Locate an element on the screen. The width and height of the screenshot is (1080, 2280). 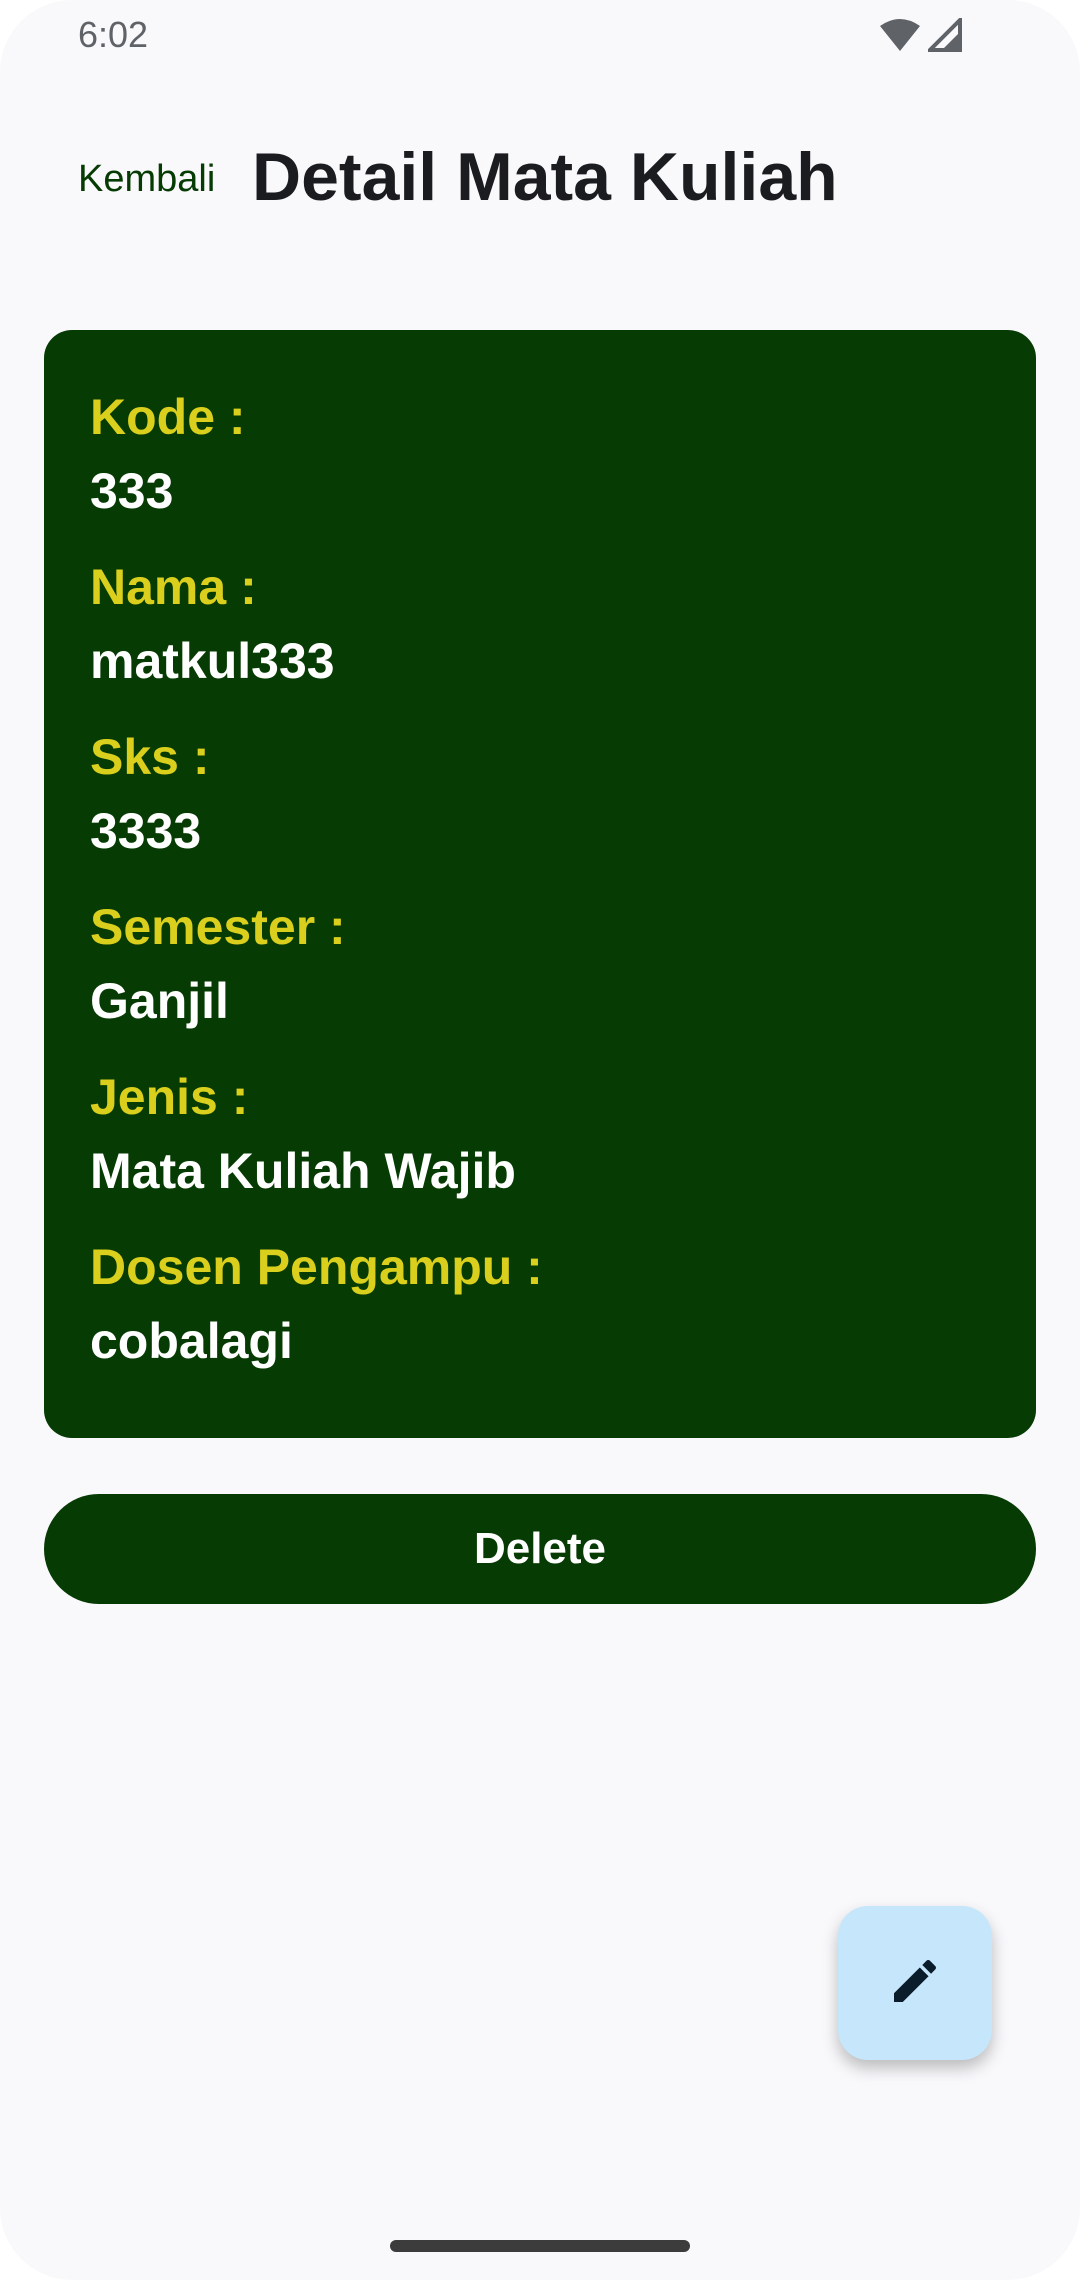
page-title: Detail Mata Kuliah is located at coordinates (545, 177).